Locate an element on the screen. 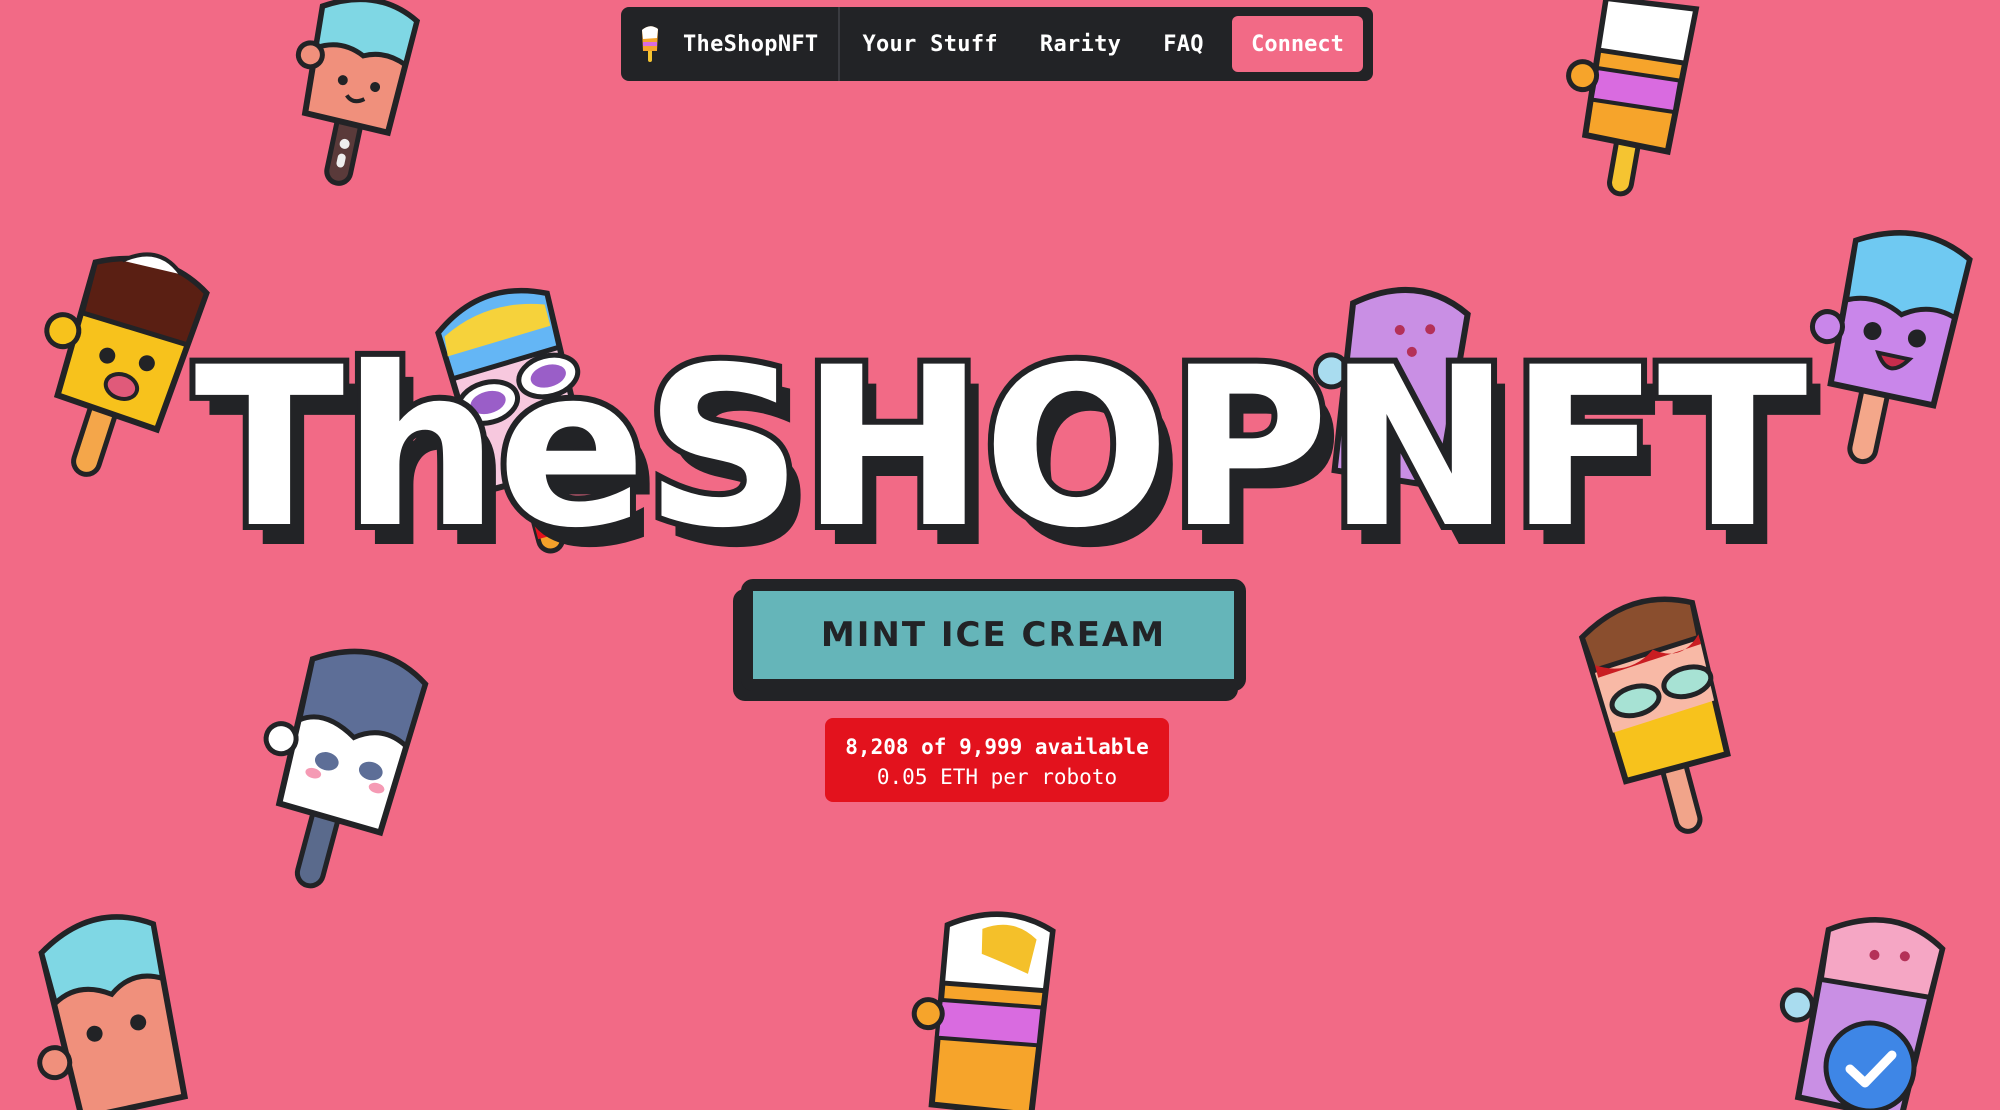 This screenshot has width=2000, height=1110. price-per-item: 0.05 ETH per roboto is located at coordinates (997, 777).